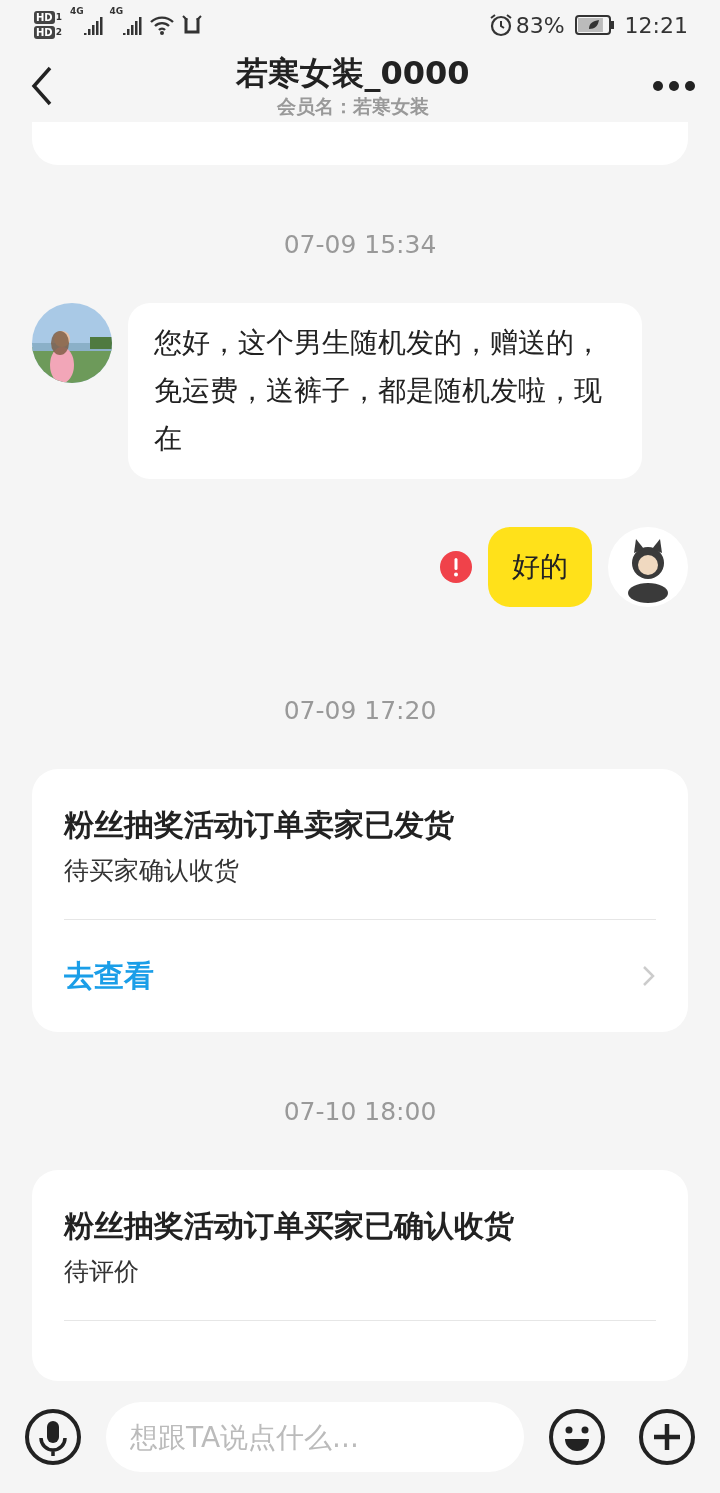 The width and height of the screenshot is (720, 1493). Describe the element at coordinates (58, 32) in the screenshot. I see `sim-slot: 2` at that location.